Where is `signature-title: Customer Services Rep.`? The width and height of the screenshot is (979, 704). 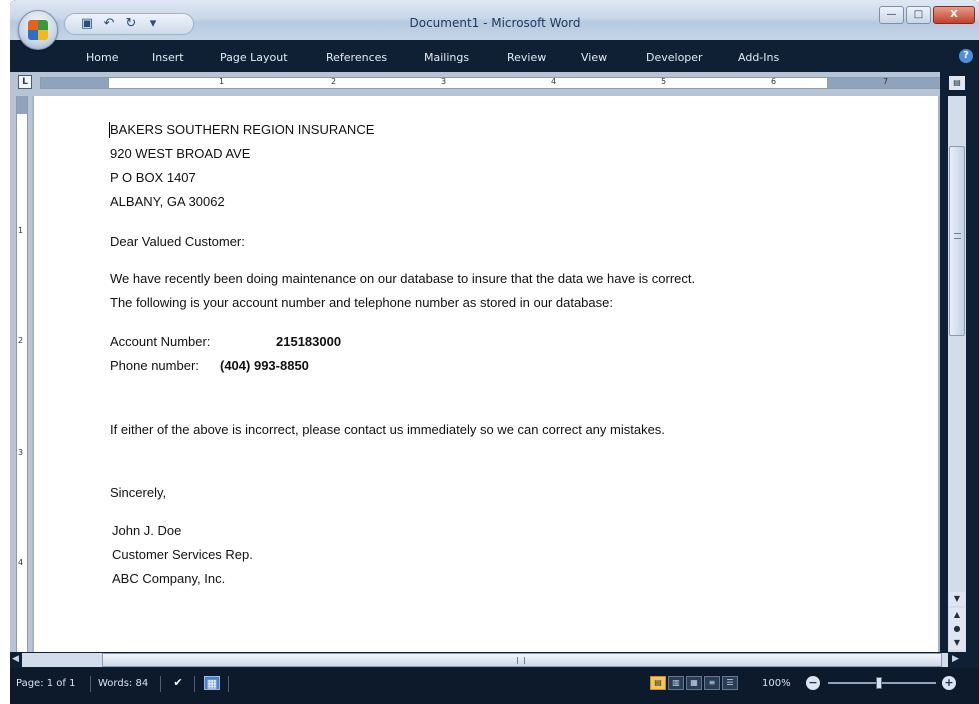
signature-title: Customer Services Rep. is located at coordinates (182, 554).